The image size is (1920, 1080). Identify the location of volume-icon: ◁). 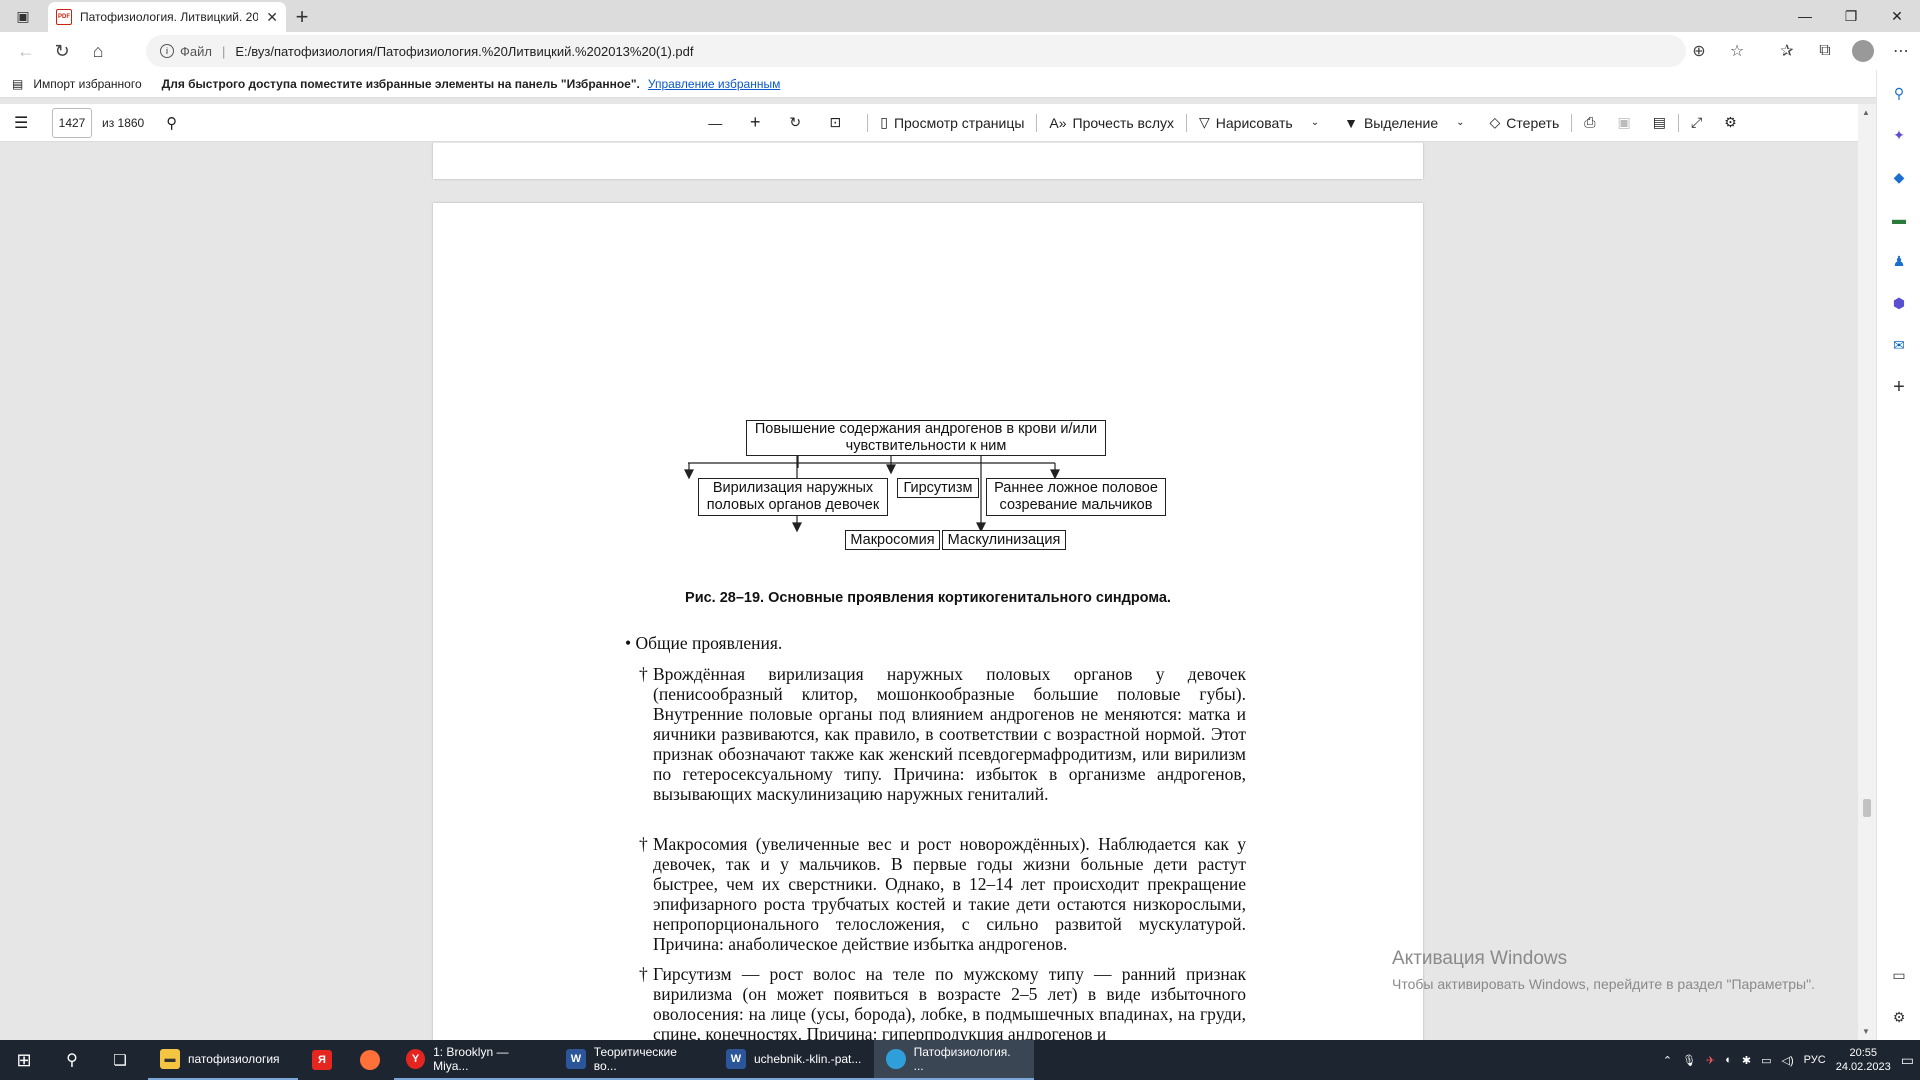
(1788, 1060).